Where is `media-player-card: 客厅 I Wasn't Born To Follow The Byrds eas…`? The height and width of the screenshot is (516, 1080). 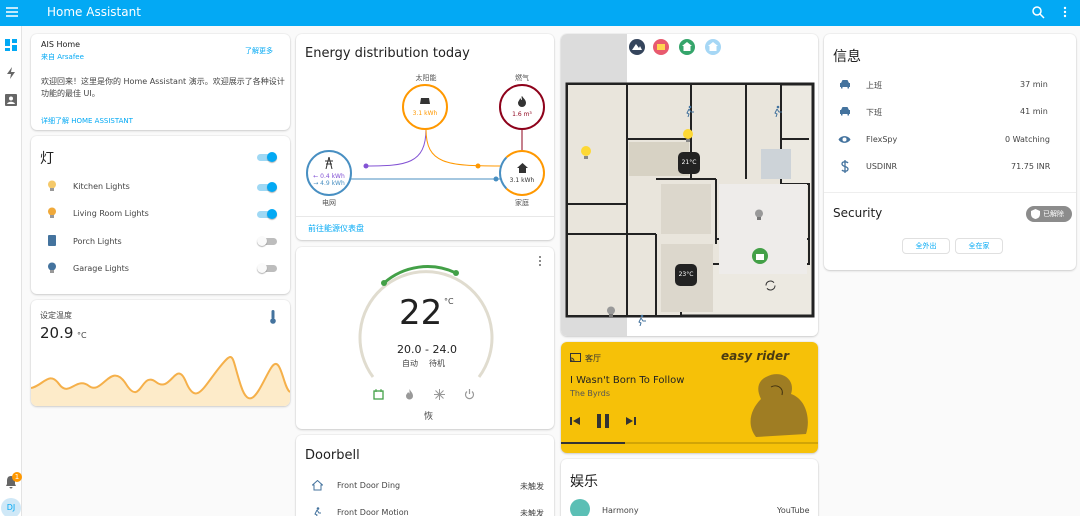
media-player-card: 客厅 I Wasn't Born To Follow The Byrds eas… is located at coordinates (689, 397).